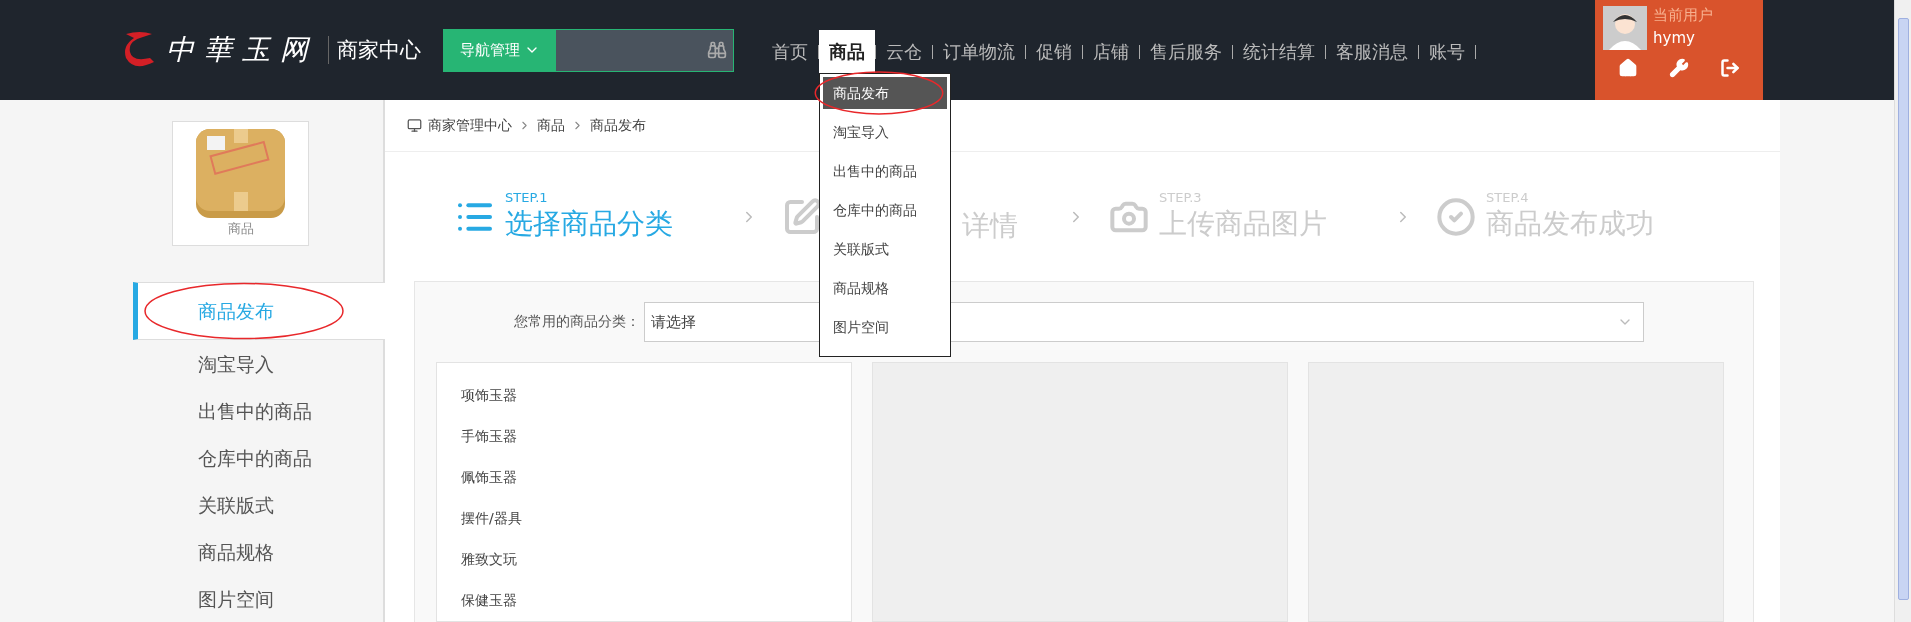 Image resolution: width=1911 pixels, height=622 pixels. I want to click on category-item: 项饰玉器, so click(644, 395).